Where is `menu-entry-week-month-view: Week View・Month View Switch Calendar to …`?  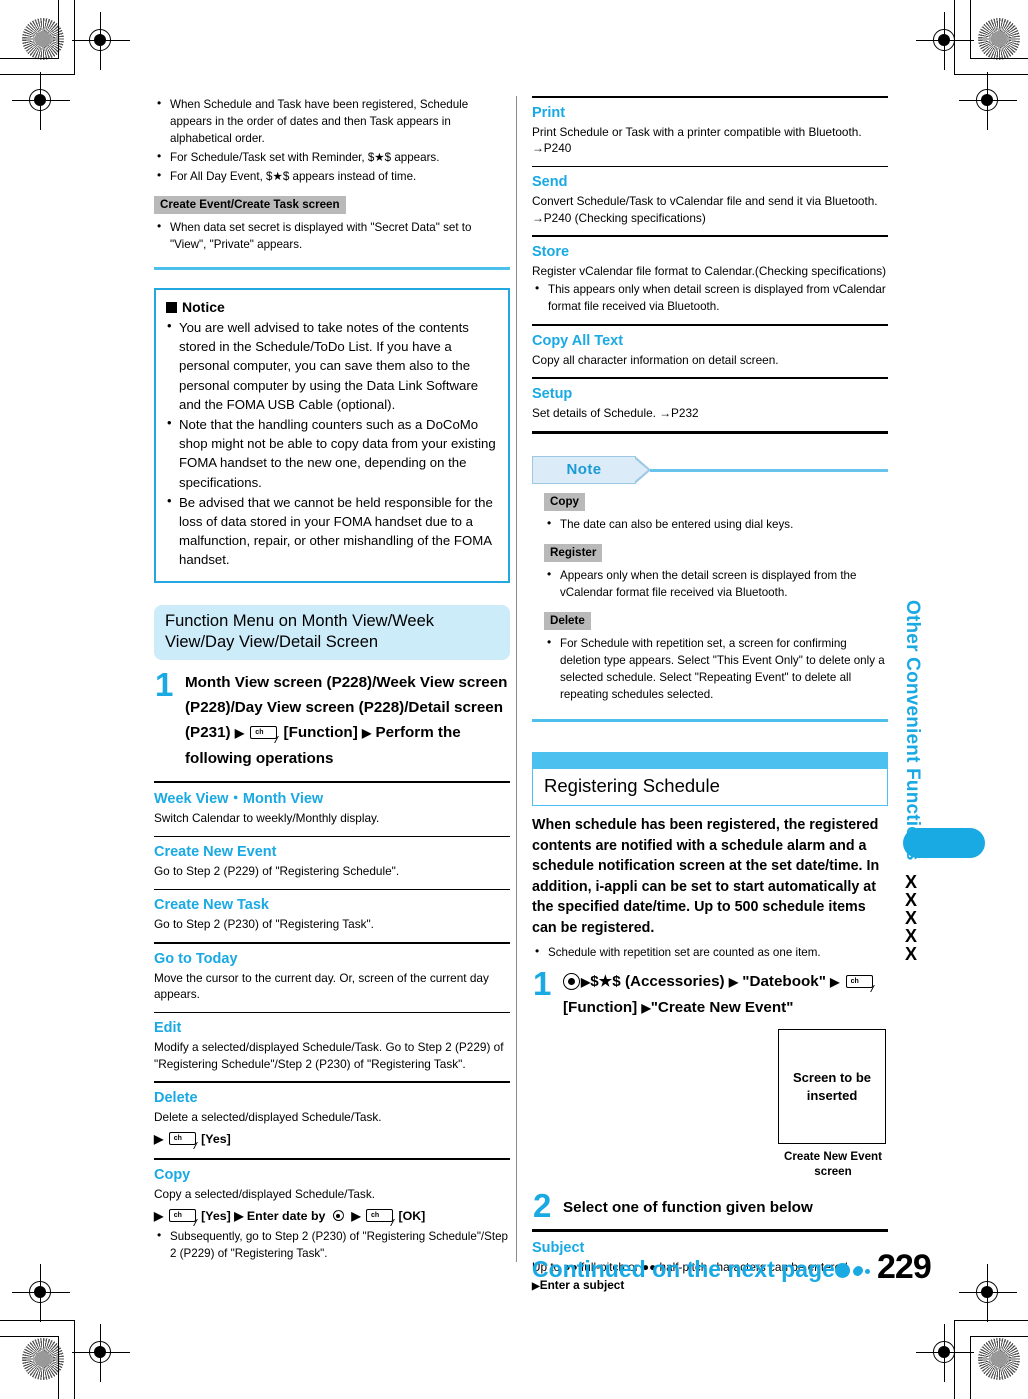 menu-entry-week-month-view: Week View・Month View Switch Calendar to … is located at coordinates (332, 808).